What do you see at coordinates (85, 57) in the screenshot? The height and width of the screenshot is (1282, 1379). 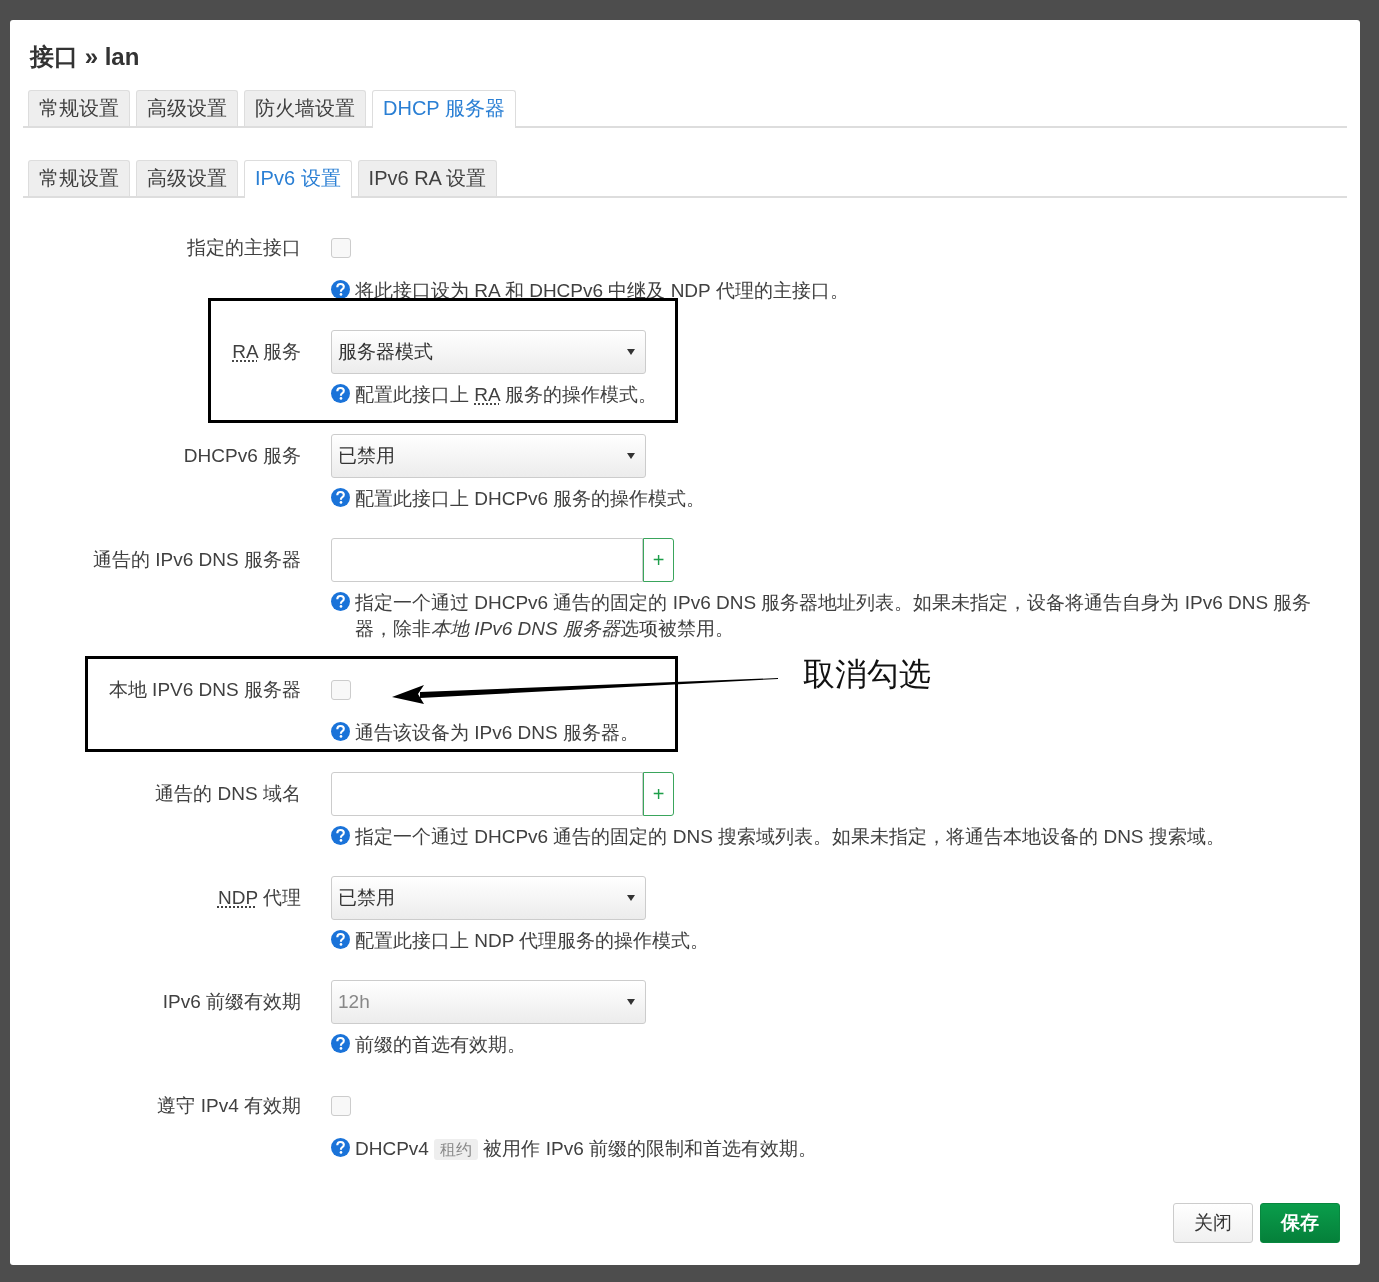 I see `dialog-title: 接口 » lan` at bounding box center [85, 57].